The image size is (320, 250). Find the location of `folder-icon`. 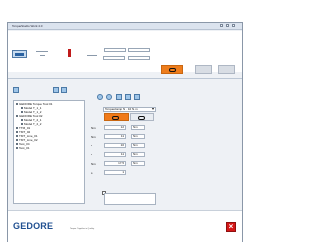

folder-icon is located at coordinates (56, 90).